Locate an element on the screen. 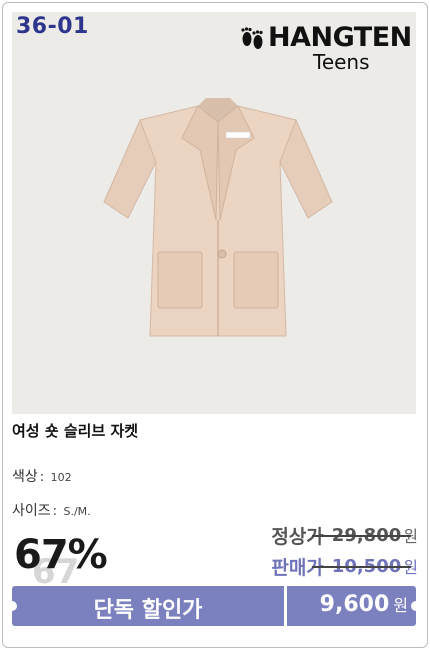  size-label: 사이즈 is located at coordinates (31, 511).